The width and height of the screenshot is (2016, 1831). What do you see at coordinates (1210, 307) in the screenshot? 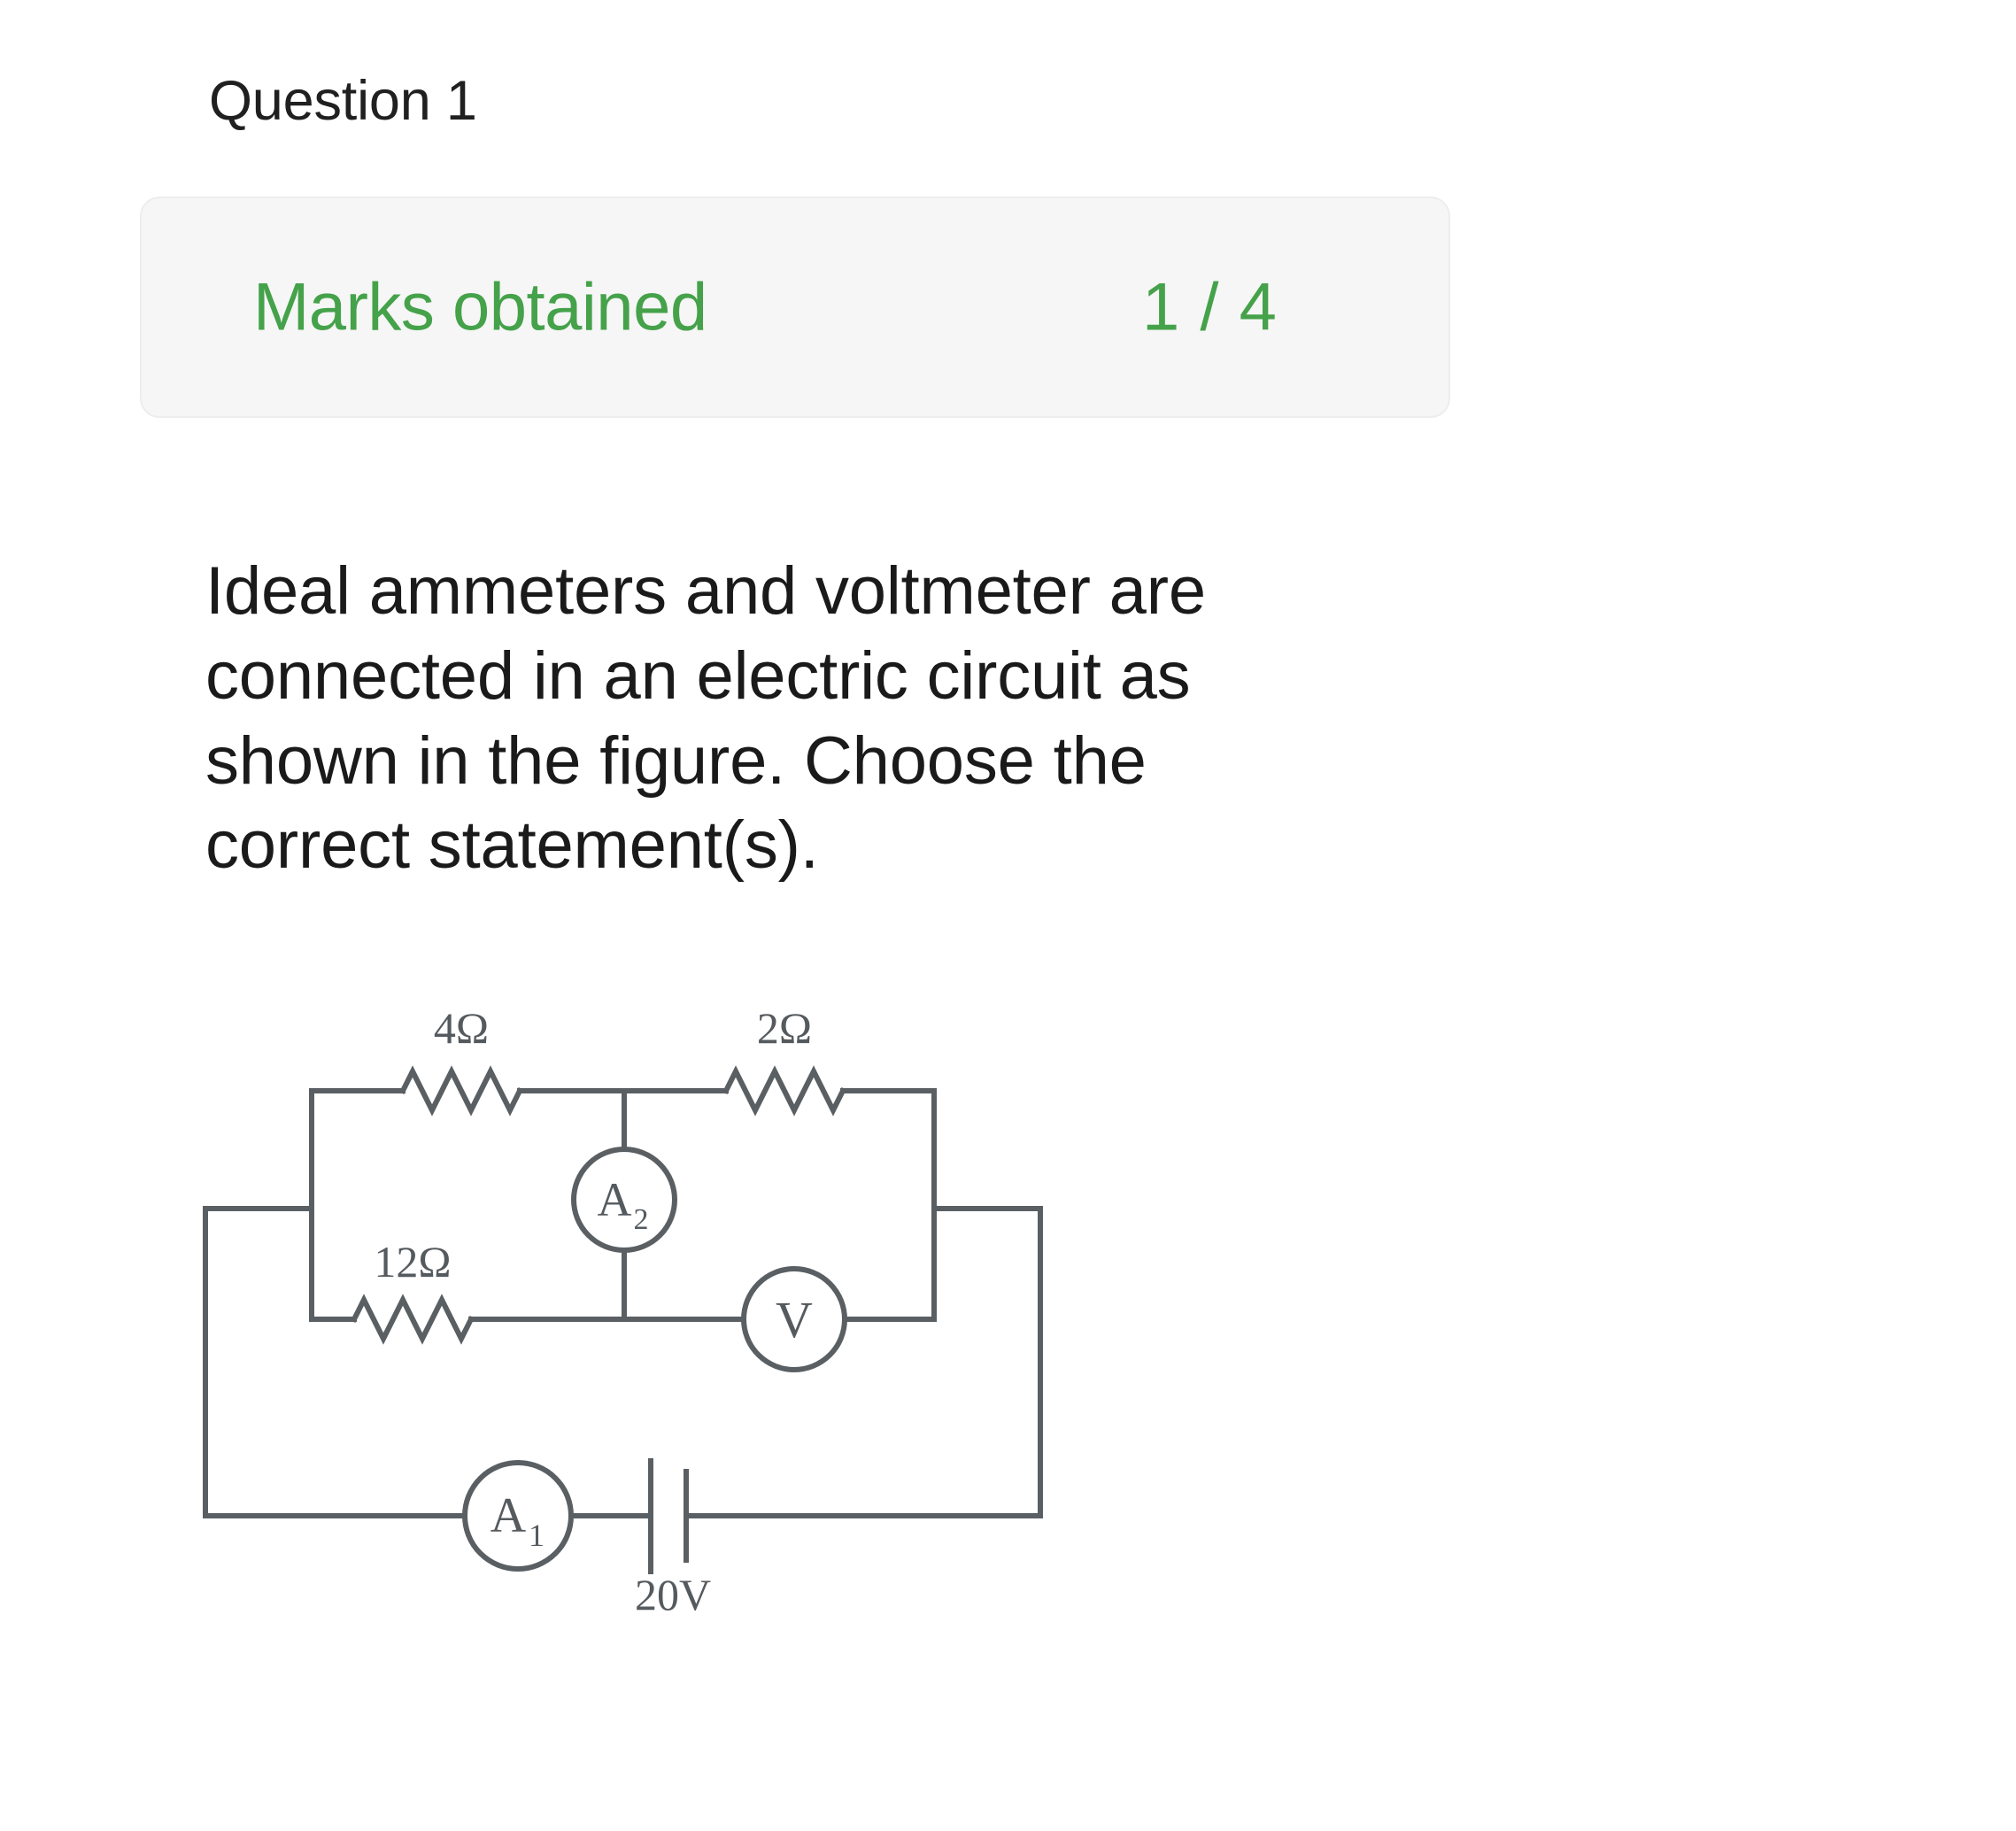
I see `marks-obtained-score: 1 / 4` at bounding box center [1210, 307].